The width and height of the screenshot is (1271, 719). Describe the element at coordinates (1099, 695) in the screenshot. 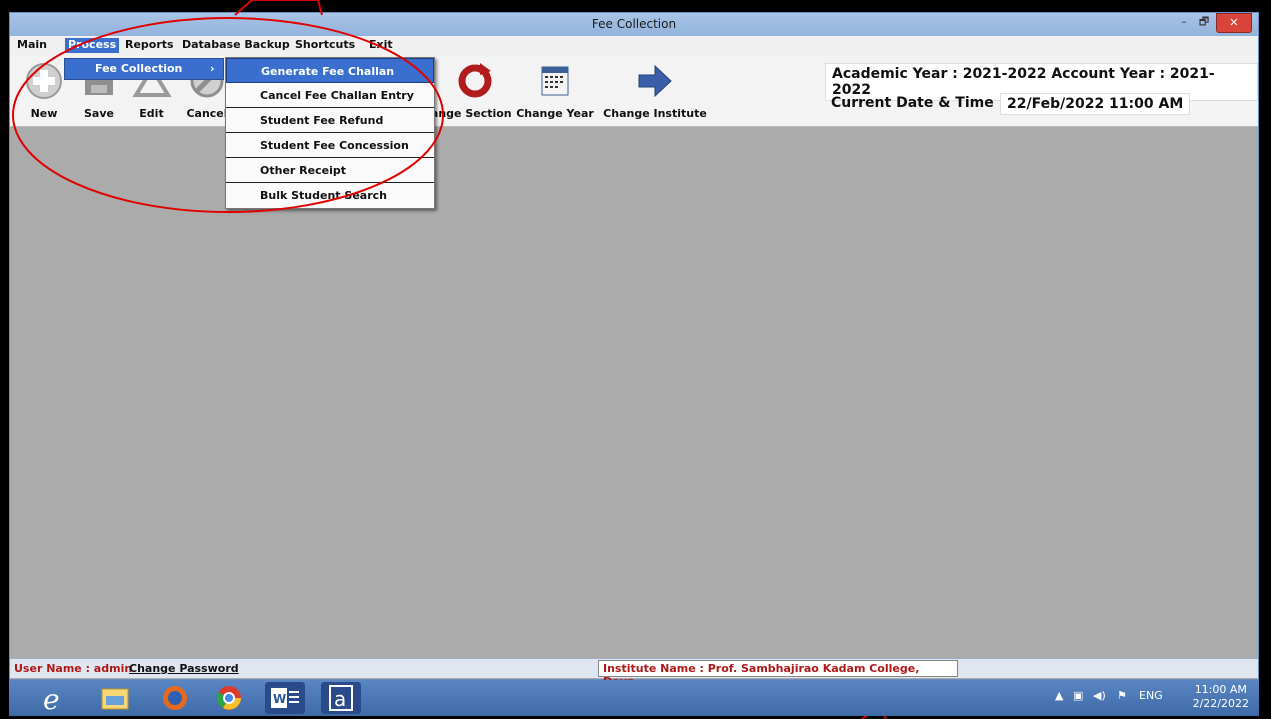

I see `volume-icon: ◀)` at that location.